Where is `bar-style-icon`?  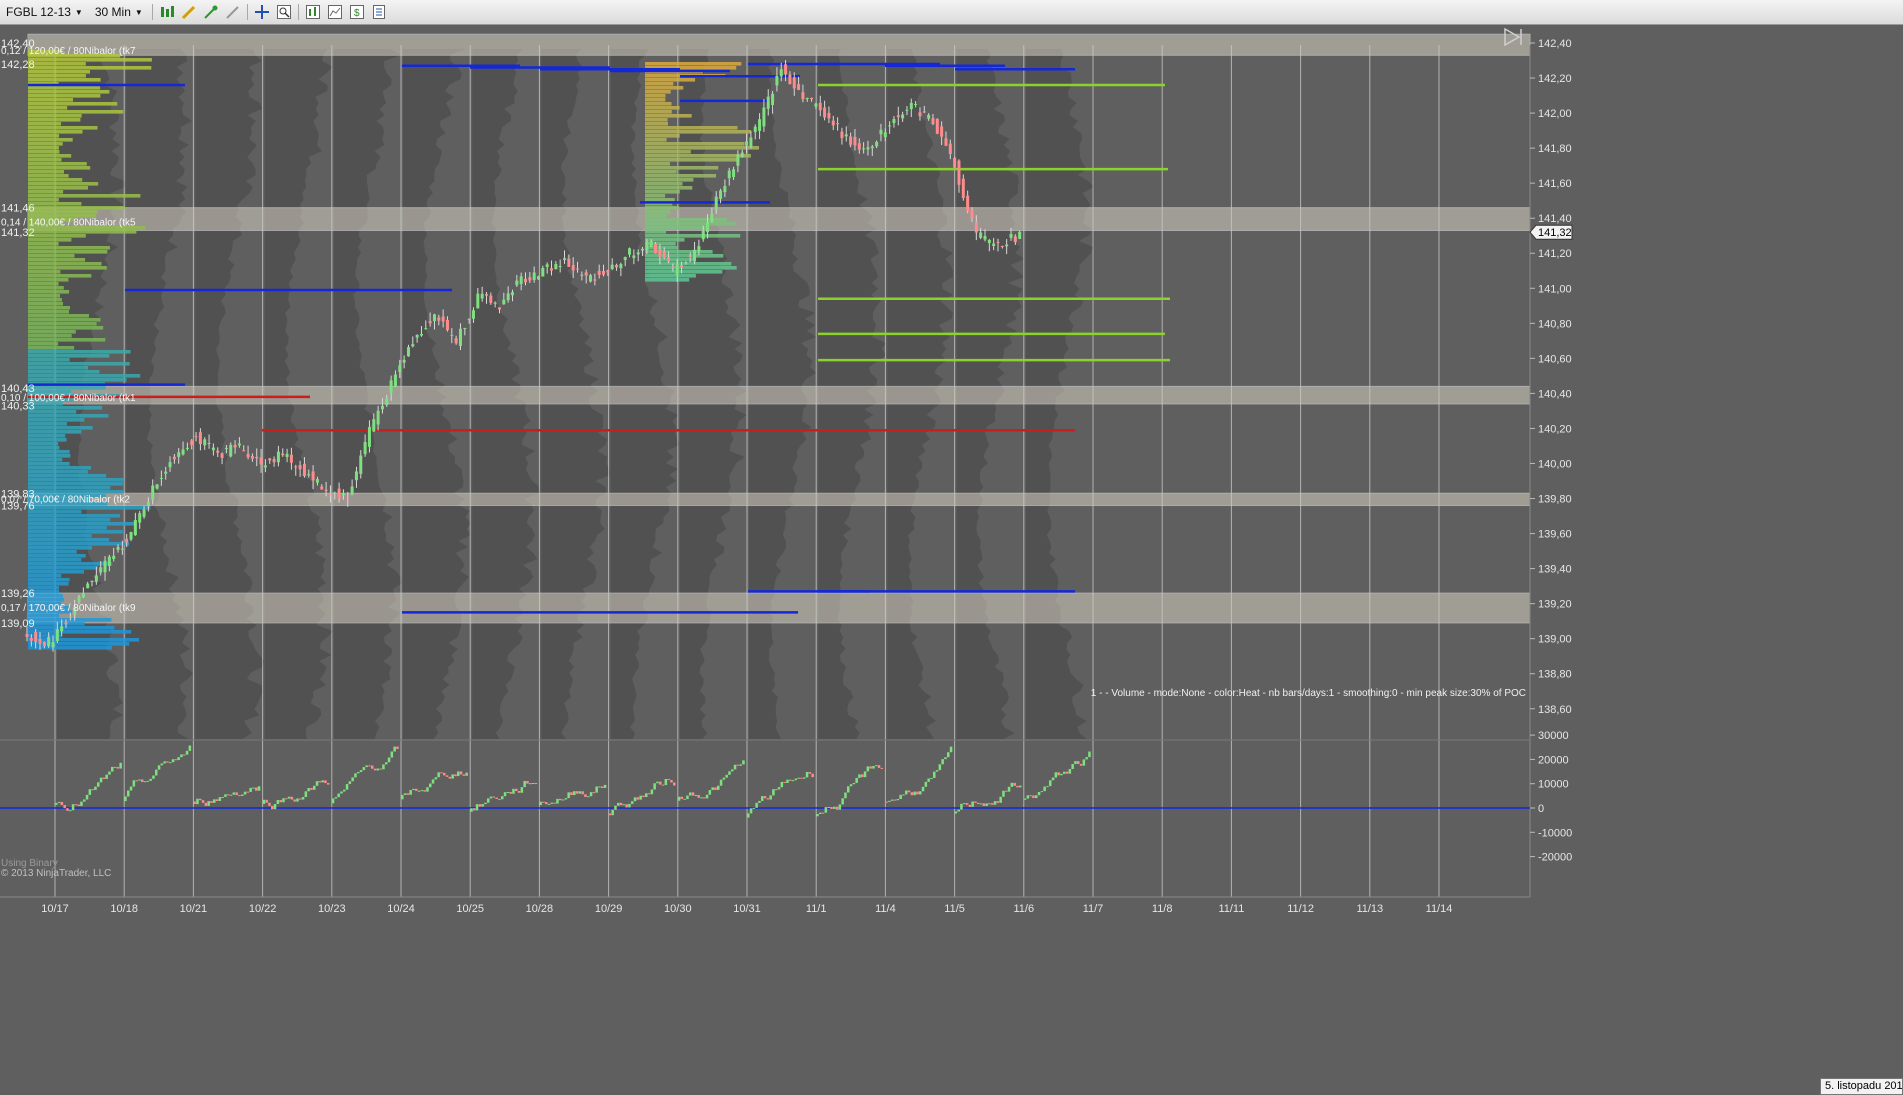 bar-style-icon is located at coordinates (167, 12).